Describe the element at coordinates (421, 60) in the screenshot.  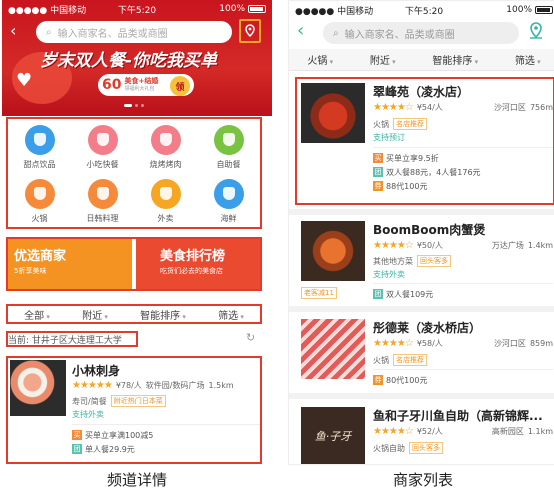
I see `filter-bar: 火锅 附近 智能排序 筛选` at that location.